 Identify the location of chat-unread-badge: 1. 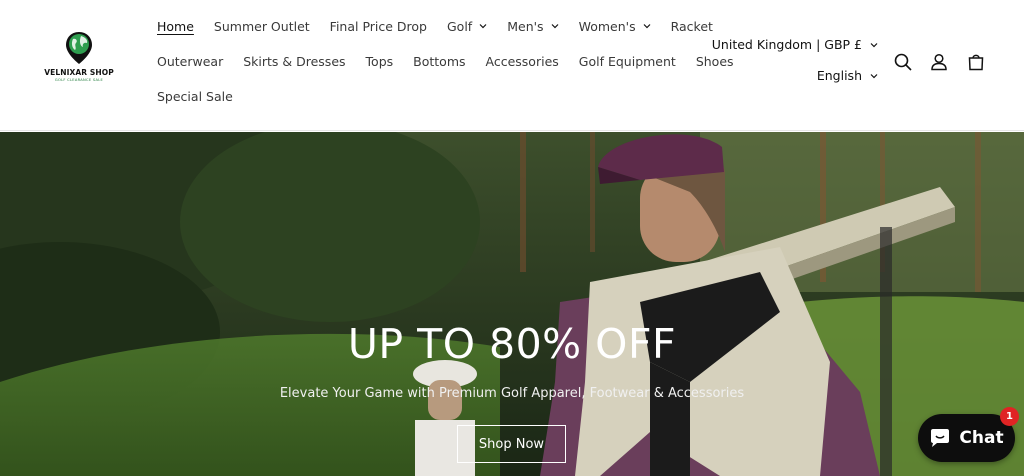
(1009, 416).